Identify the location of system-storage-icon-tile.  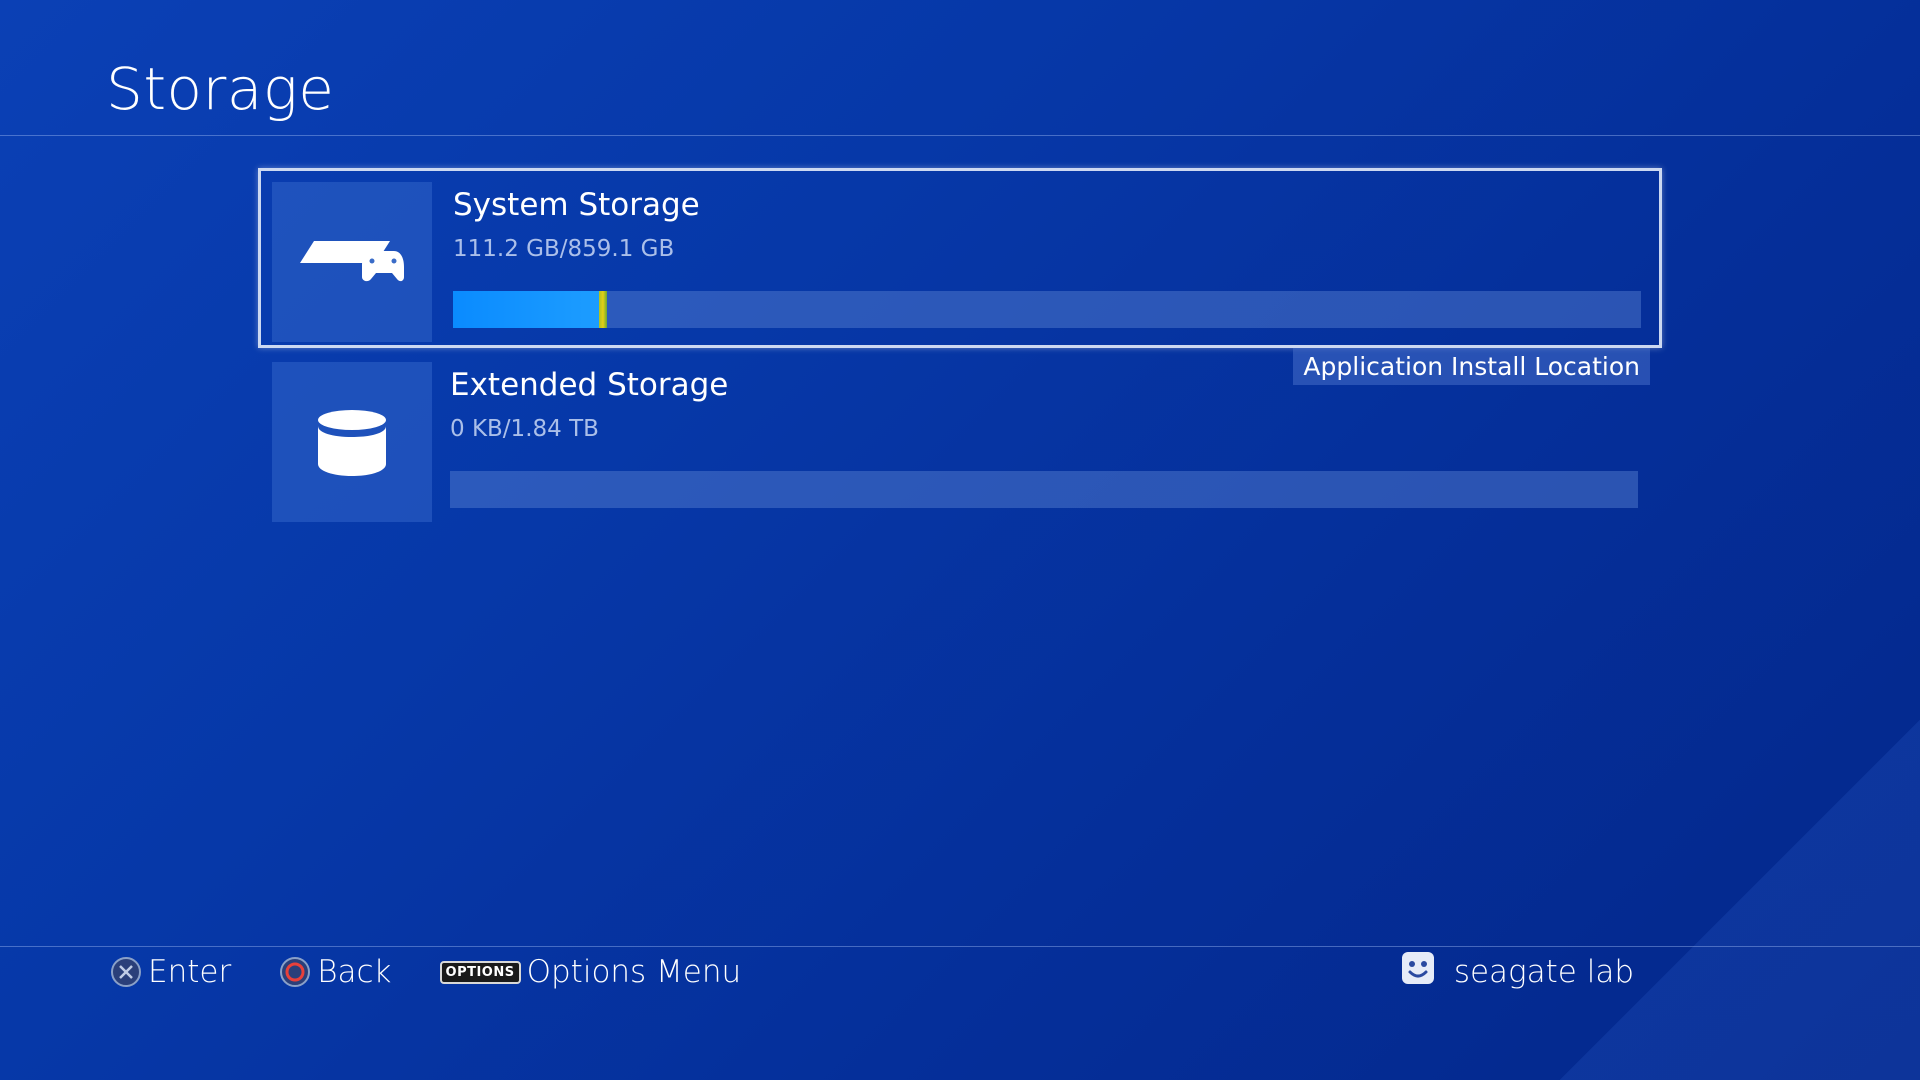
(352, 262).